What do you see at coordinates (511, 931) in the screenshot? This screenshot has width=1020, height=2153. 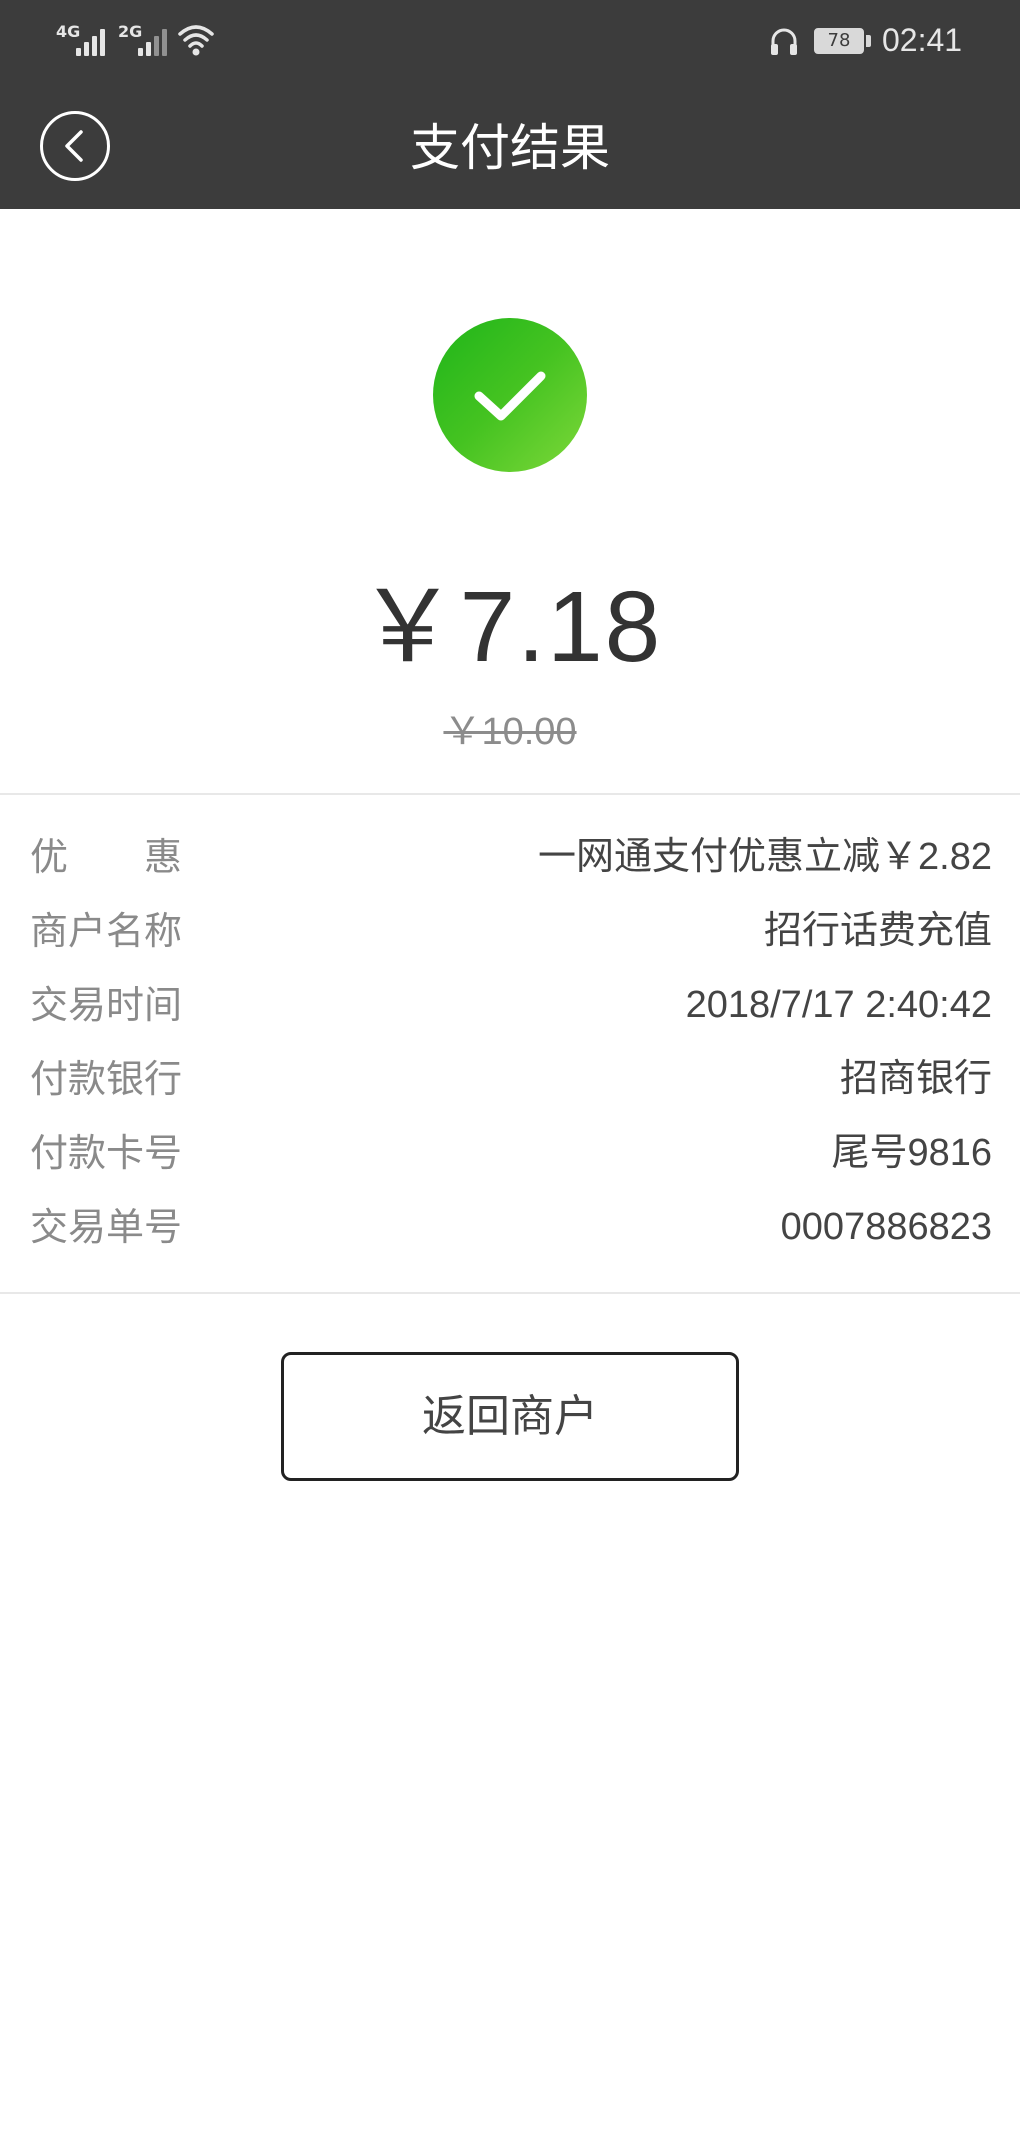 I see `detail-row-merchant: 商户名称 招行话费充值` at bounding box center [511, 931].